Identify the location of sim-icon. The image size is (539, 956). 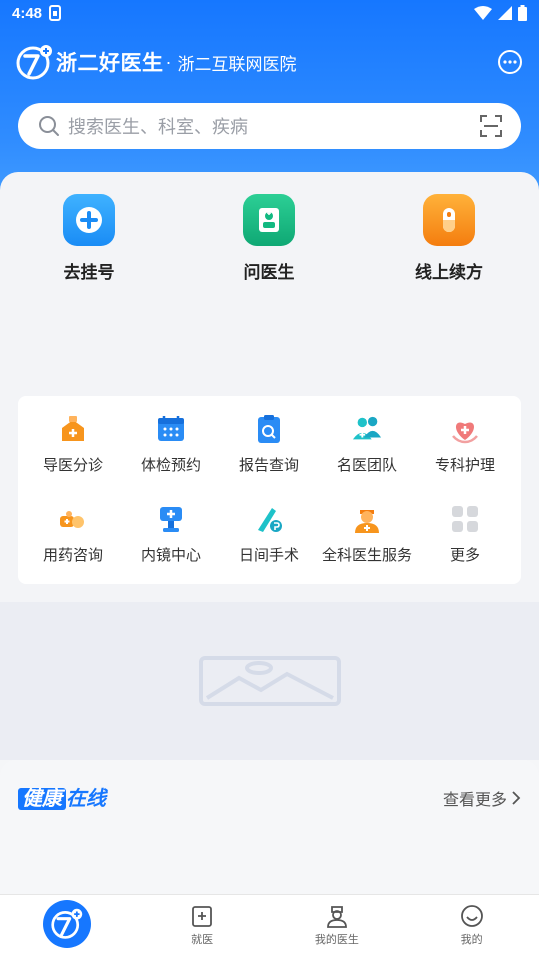
(55, 13).